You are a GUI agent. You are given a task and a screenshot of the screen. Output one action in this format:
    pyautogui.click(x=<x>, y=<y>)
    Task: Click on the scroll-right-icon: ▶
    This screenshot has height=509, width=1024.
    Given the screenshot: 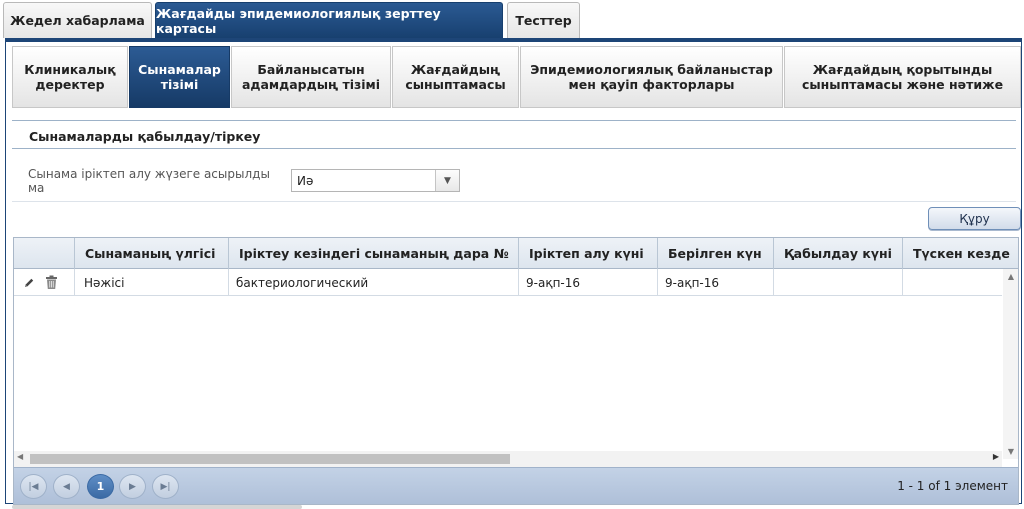 What is the action you would take?
    pyautogui.click(x=996, y=456)
    